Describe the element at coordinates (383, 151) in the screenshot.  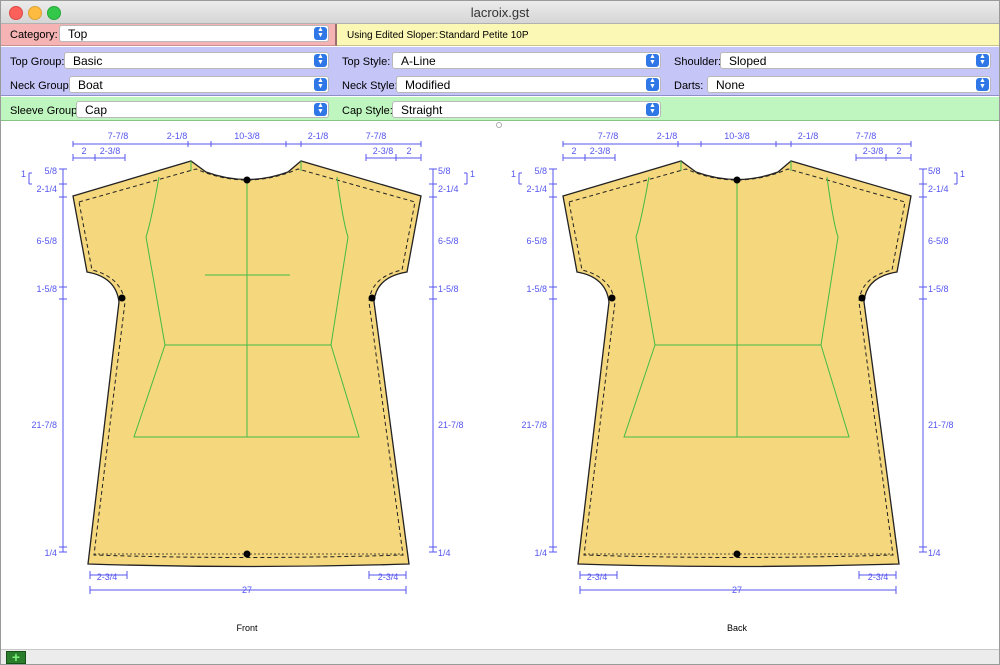
I see `dim-sub-3: 2-3/8` at that location.